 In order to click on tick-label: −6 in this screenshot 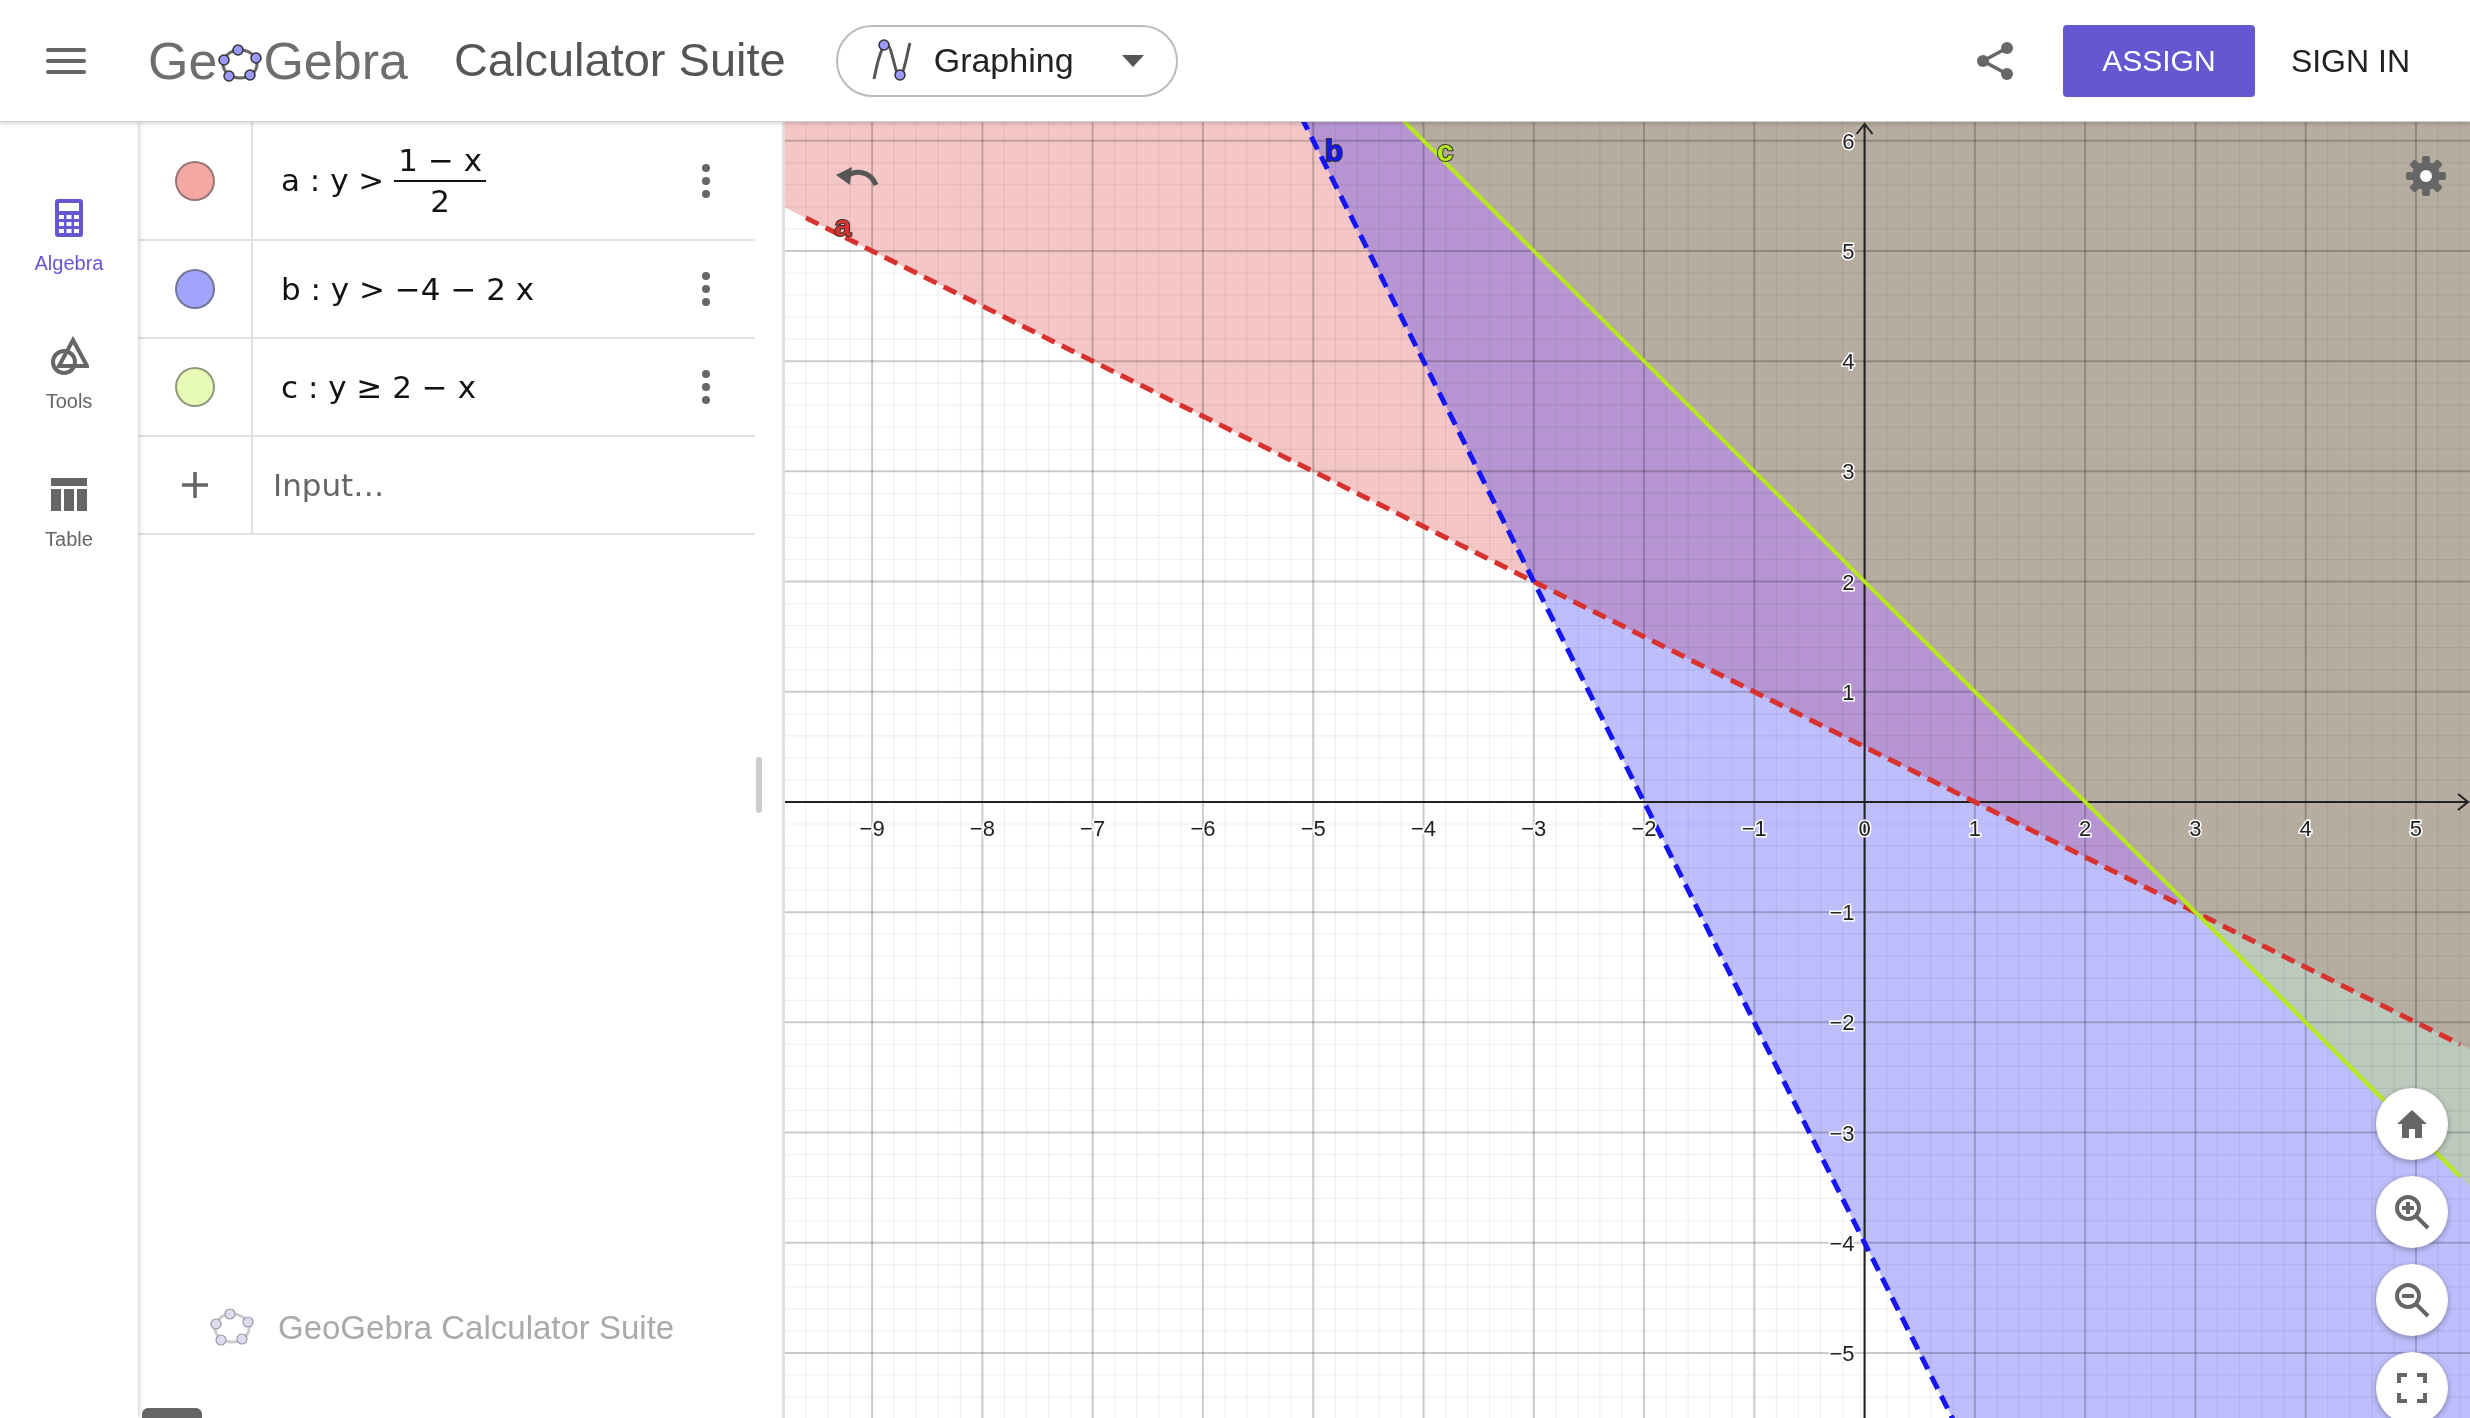, I will do `click(1203, 828)`.